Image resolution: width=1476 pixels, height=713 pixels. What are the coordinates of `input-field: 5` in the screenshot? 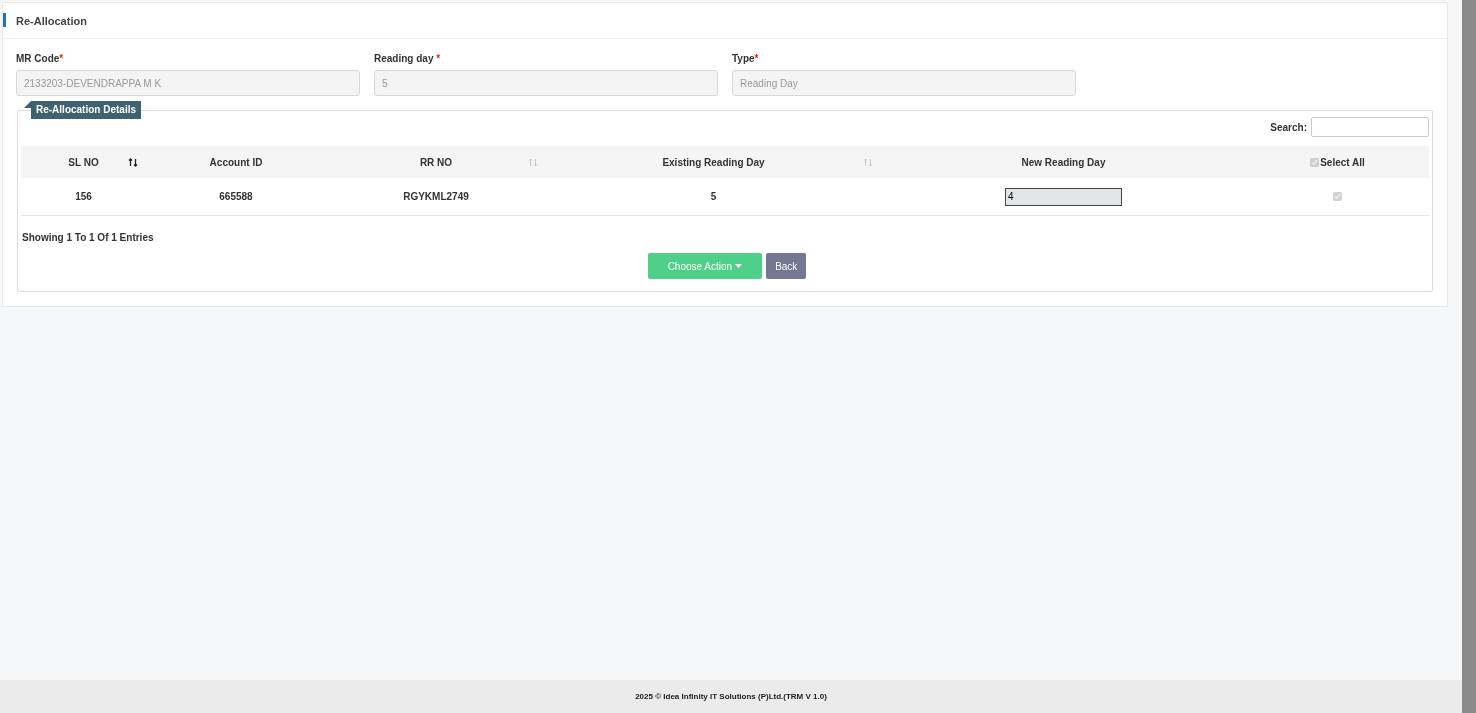 It's located at (546, 83).